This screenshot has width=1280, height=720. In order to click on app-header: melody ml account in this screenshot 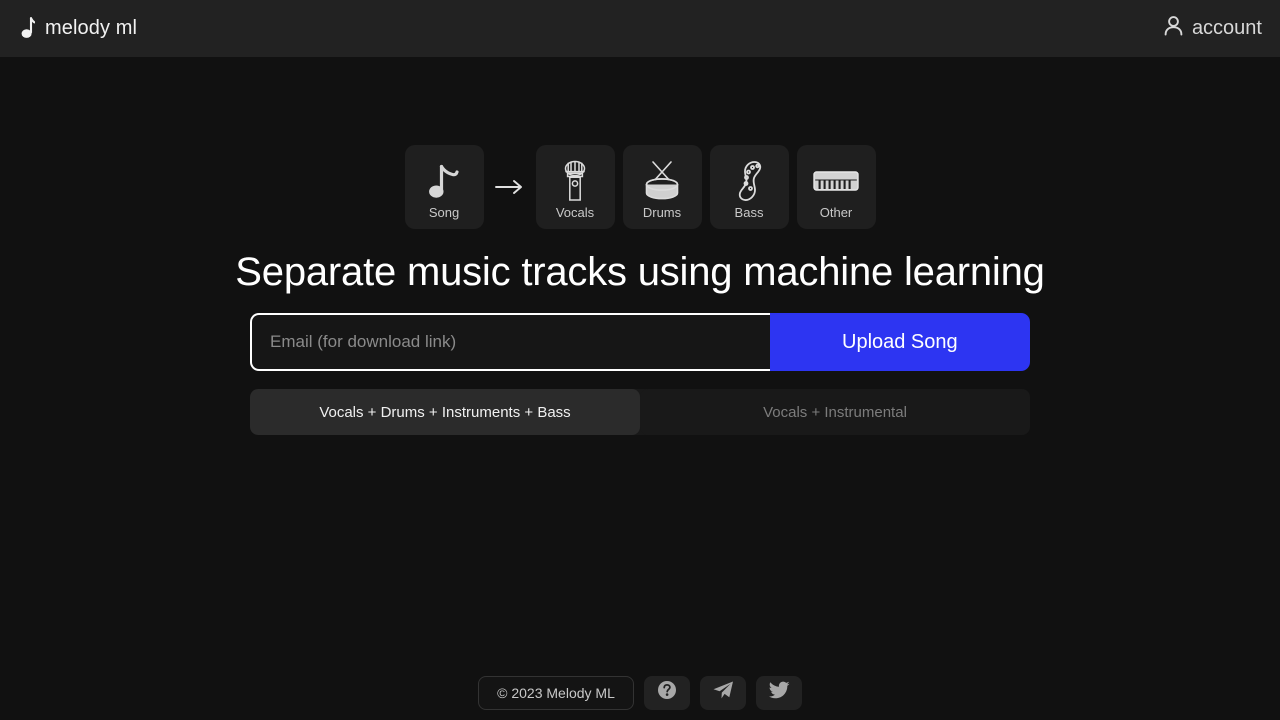, I will do `click(640, 28)`.